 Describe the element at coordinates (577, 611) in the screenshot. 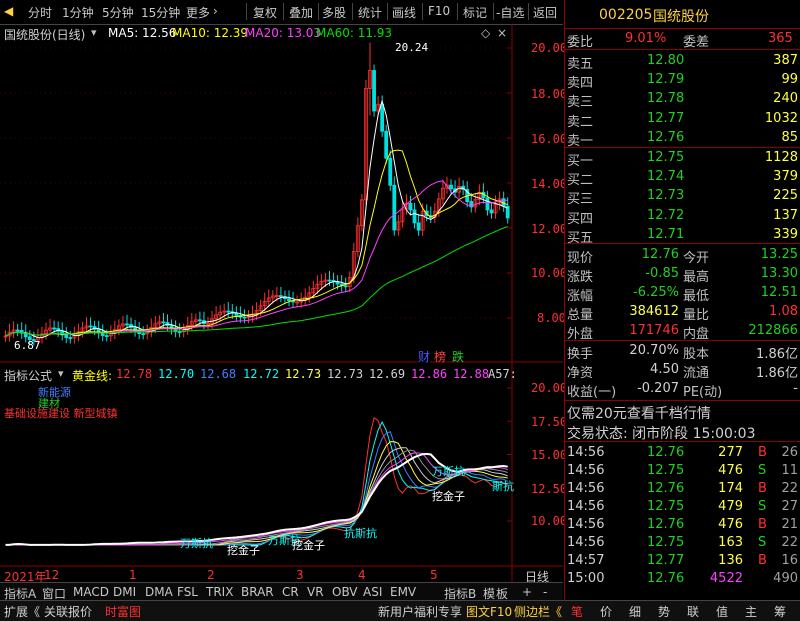

I see `tab-bi: 笔` at that location.